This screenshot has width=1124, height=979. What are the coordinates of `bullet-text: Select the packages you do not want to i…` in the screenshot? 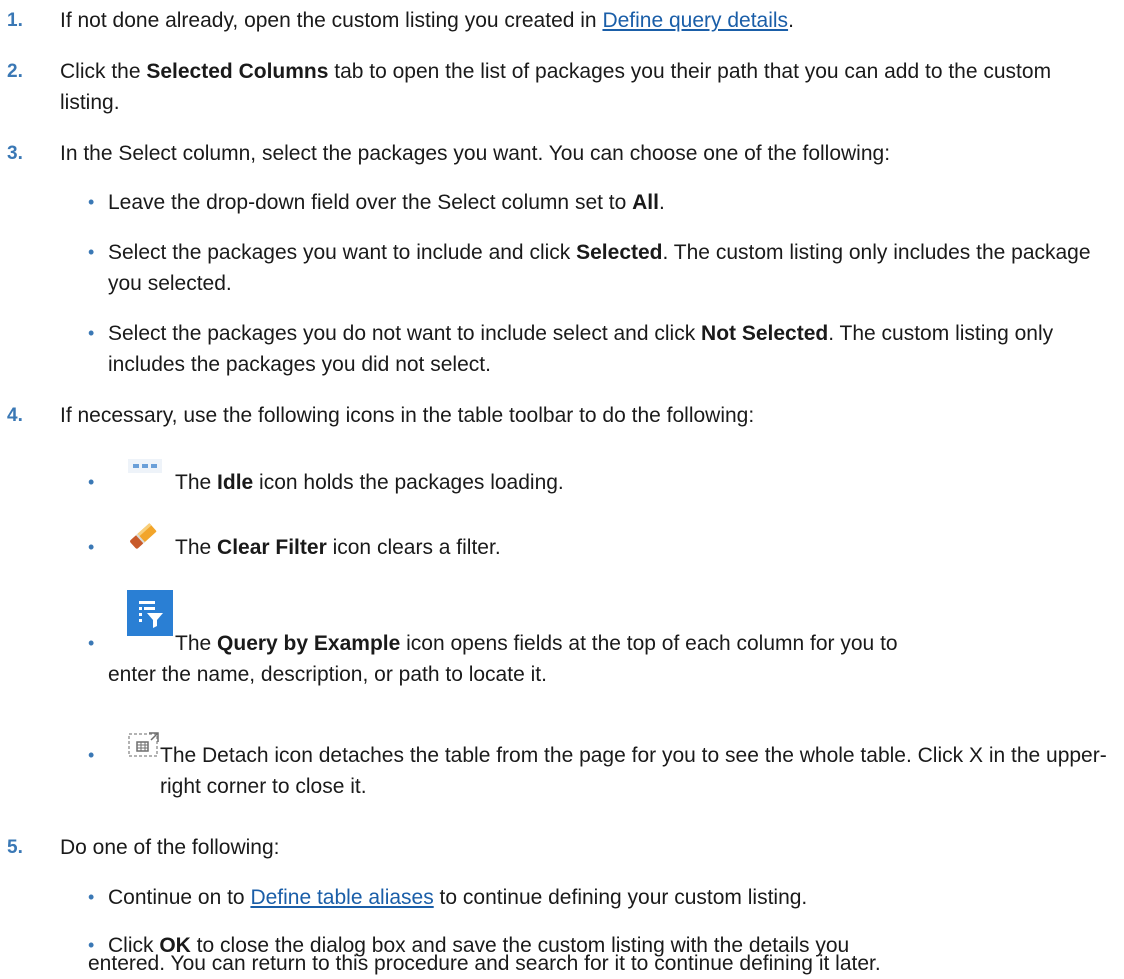 It's located at (612, 349).